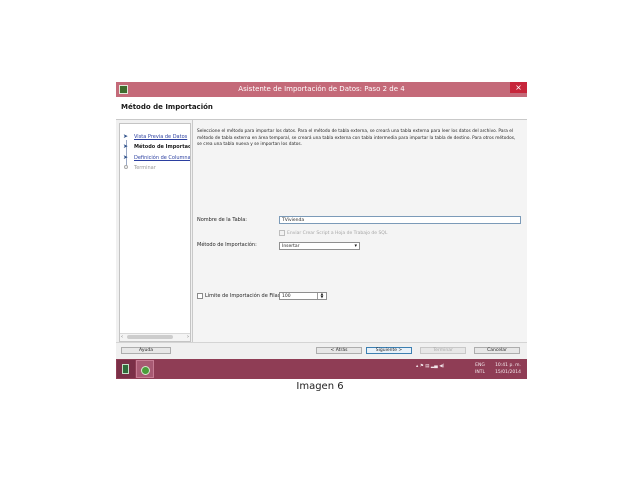  I want to click on step-dot-icon, so click(126, 167).